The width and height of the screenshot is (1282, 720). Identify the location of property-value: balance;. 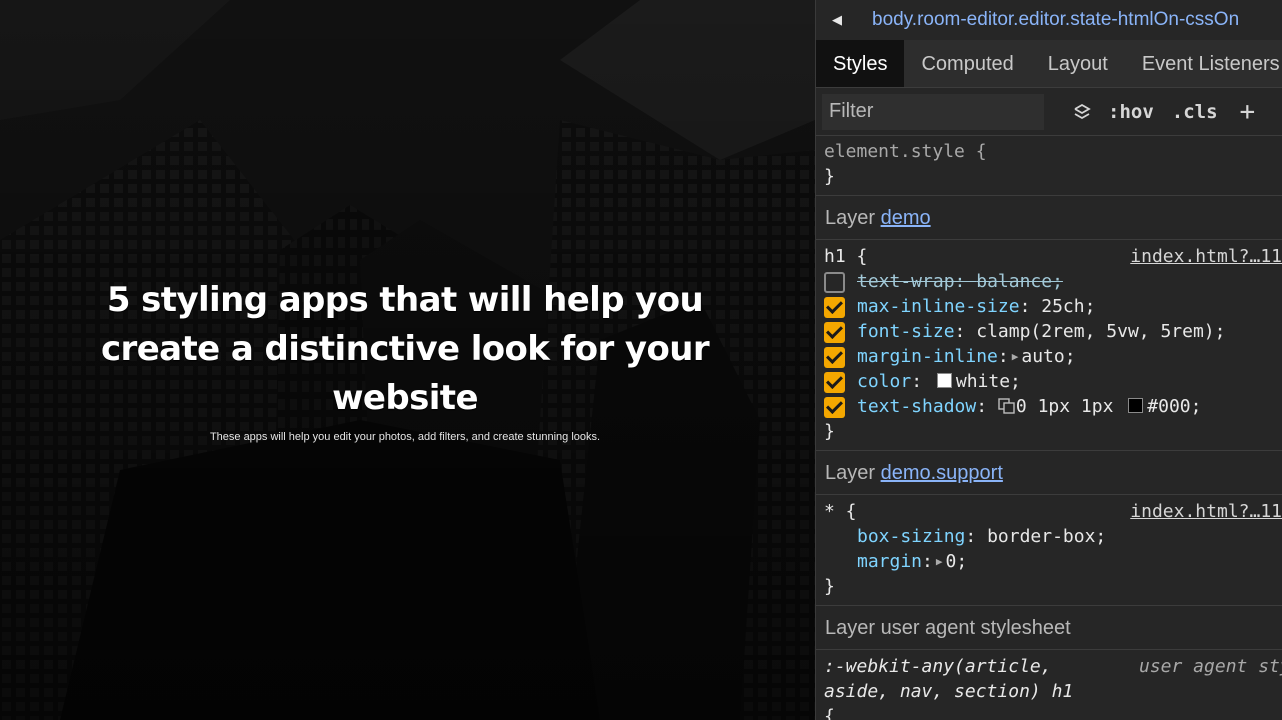
(1019, 281).